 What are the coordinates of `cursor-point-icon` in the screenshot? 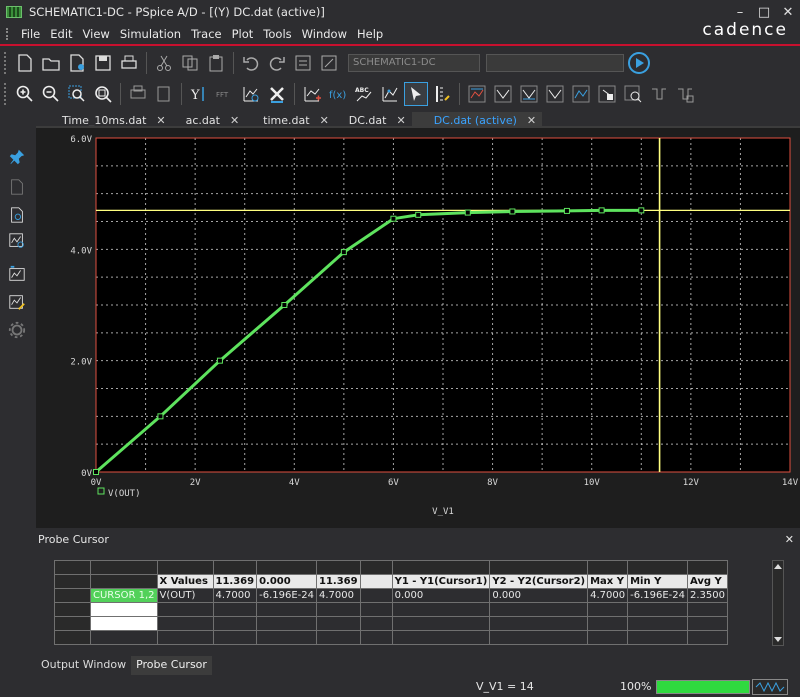 It's located at (581, 94).